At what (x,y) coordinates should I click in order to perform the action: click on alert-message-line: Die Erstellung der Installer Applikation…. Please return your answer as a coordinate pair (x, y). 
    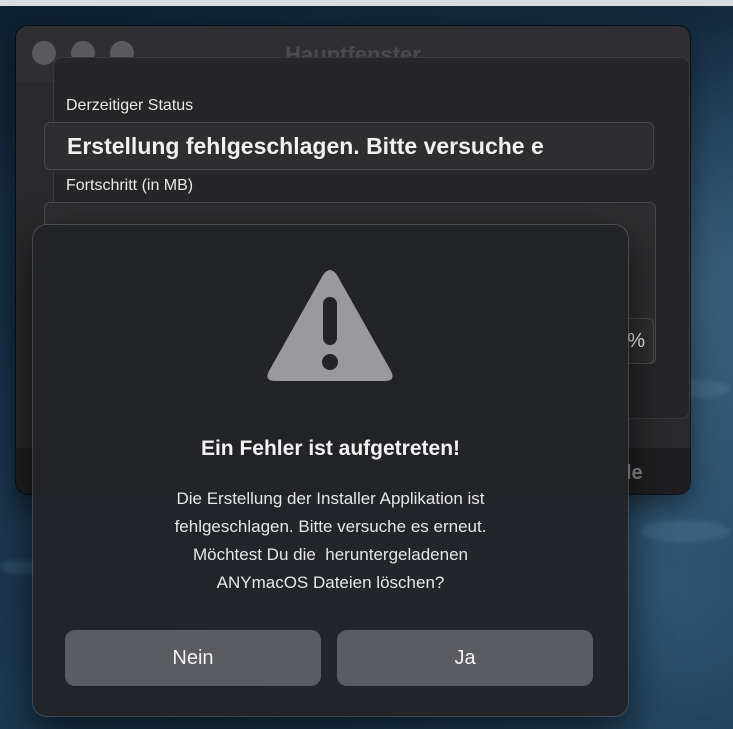
    Looking at the image, I should click on (330, 498).